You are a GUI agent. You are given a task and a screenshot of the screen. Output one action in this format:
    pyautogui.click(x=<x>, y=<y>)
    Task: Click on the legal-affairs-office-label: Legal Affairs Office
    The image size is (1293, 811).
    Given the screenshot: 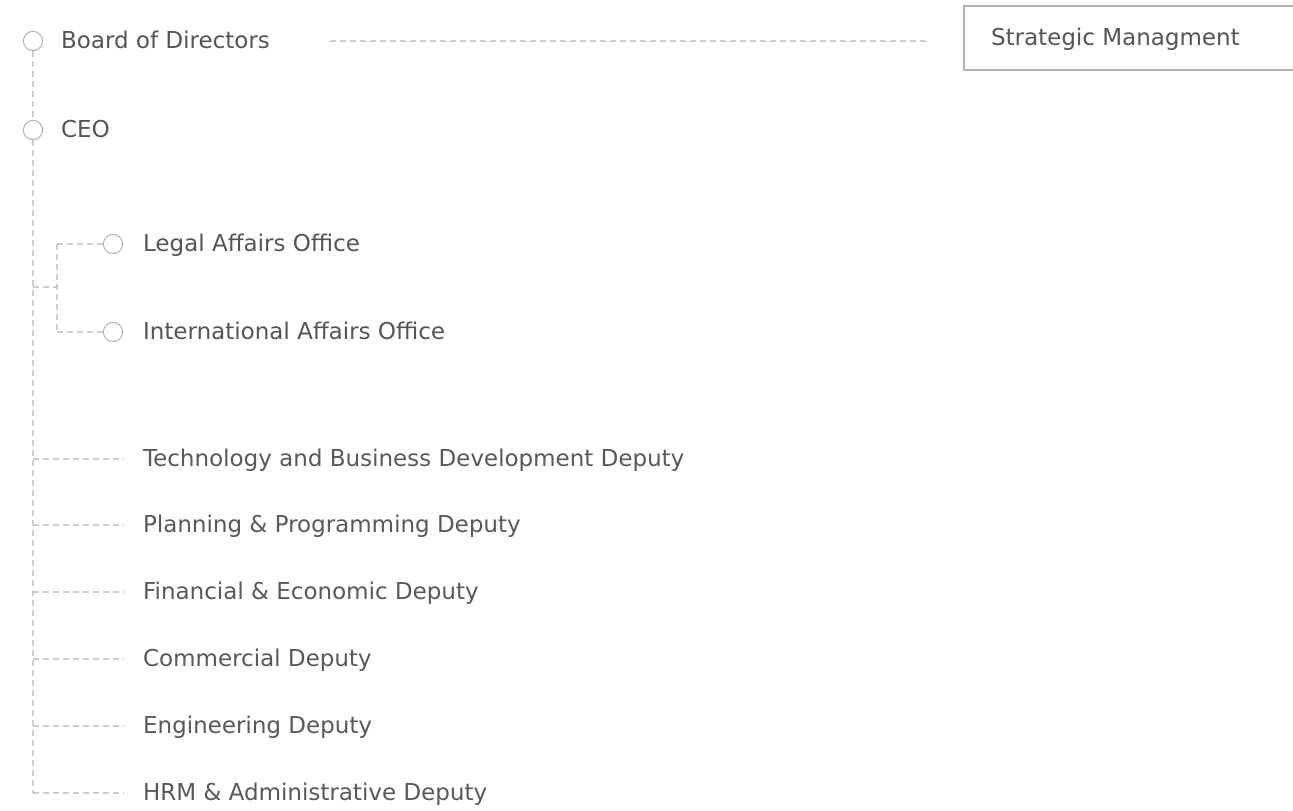 What is the action you would take?
    pyautogui.click(x=251, y=244)
    